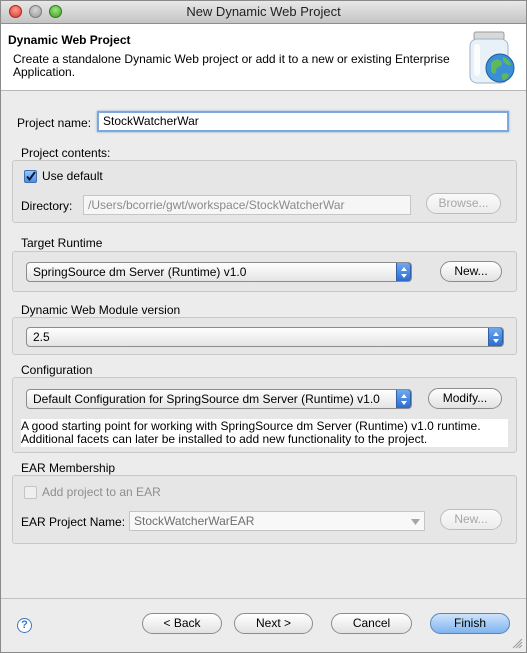 The height and width of the screenshot is (653, 527). I want to click on use-default-checkbox, so click(30, 176).